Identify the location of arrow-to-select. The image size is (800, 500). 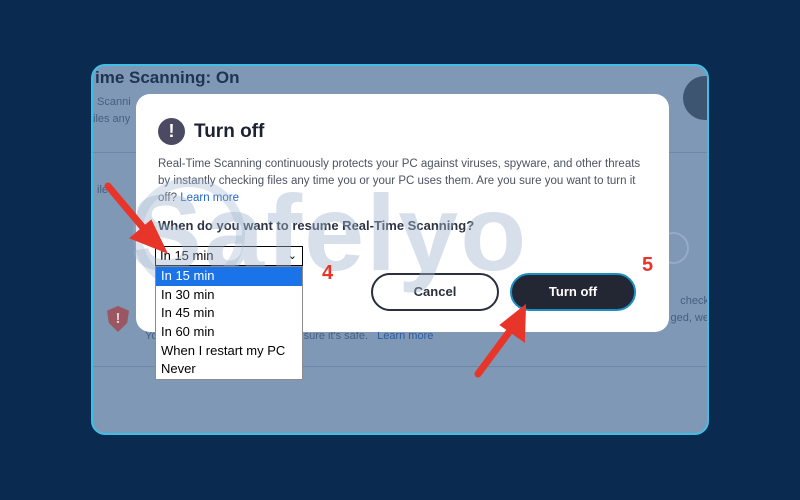
(136, 218).